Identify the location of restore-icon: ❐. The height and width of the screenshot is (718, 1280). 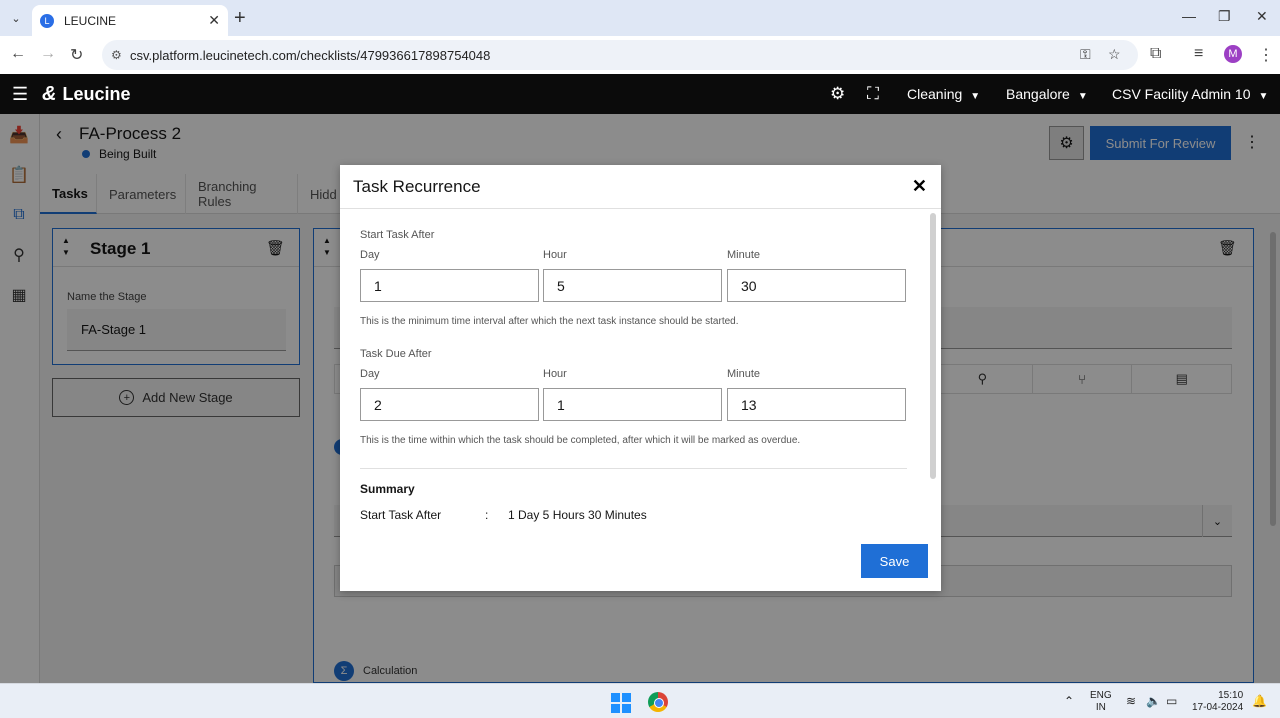
(1224, 16).